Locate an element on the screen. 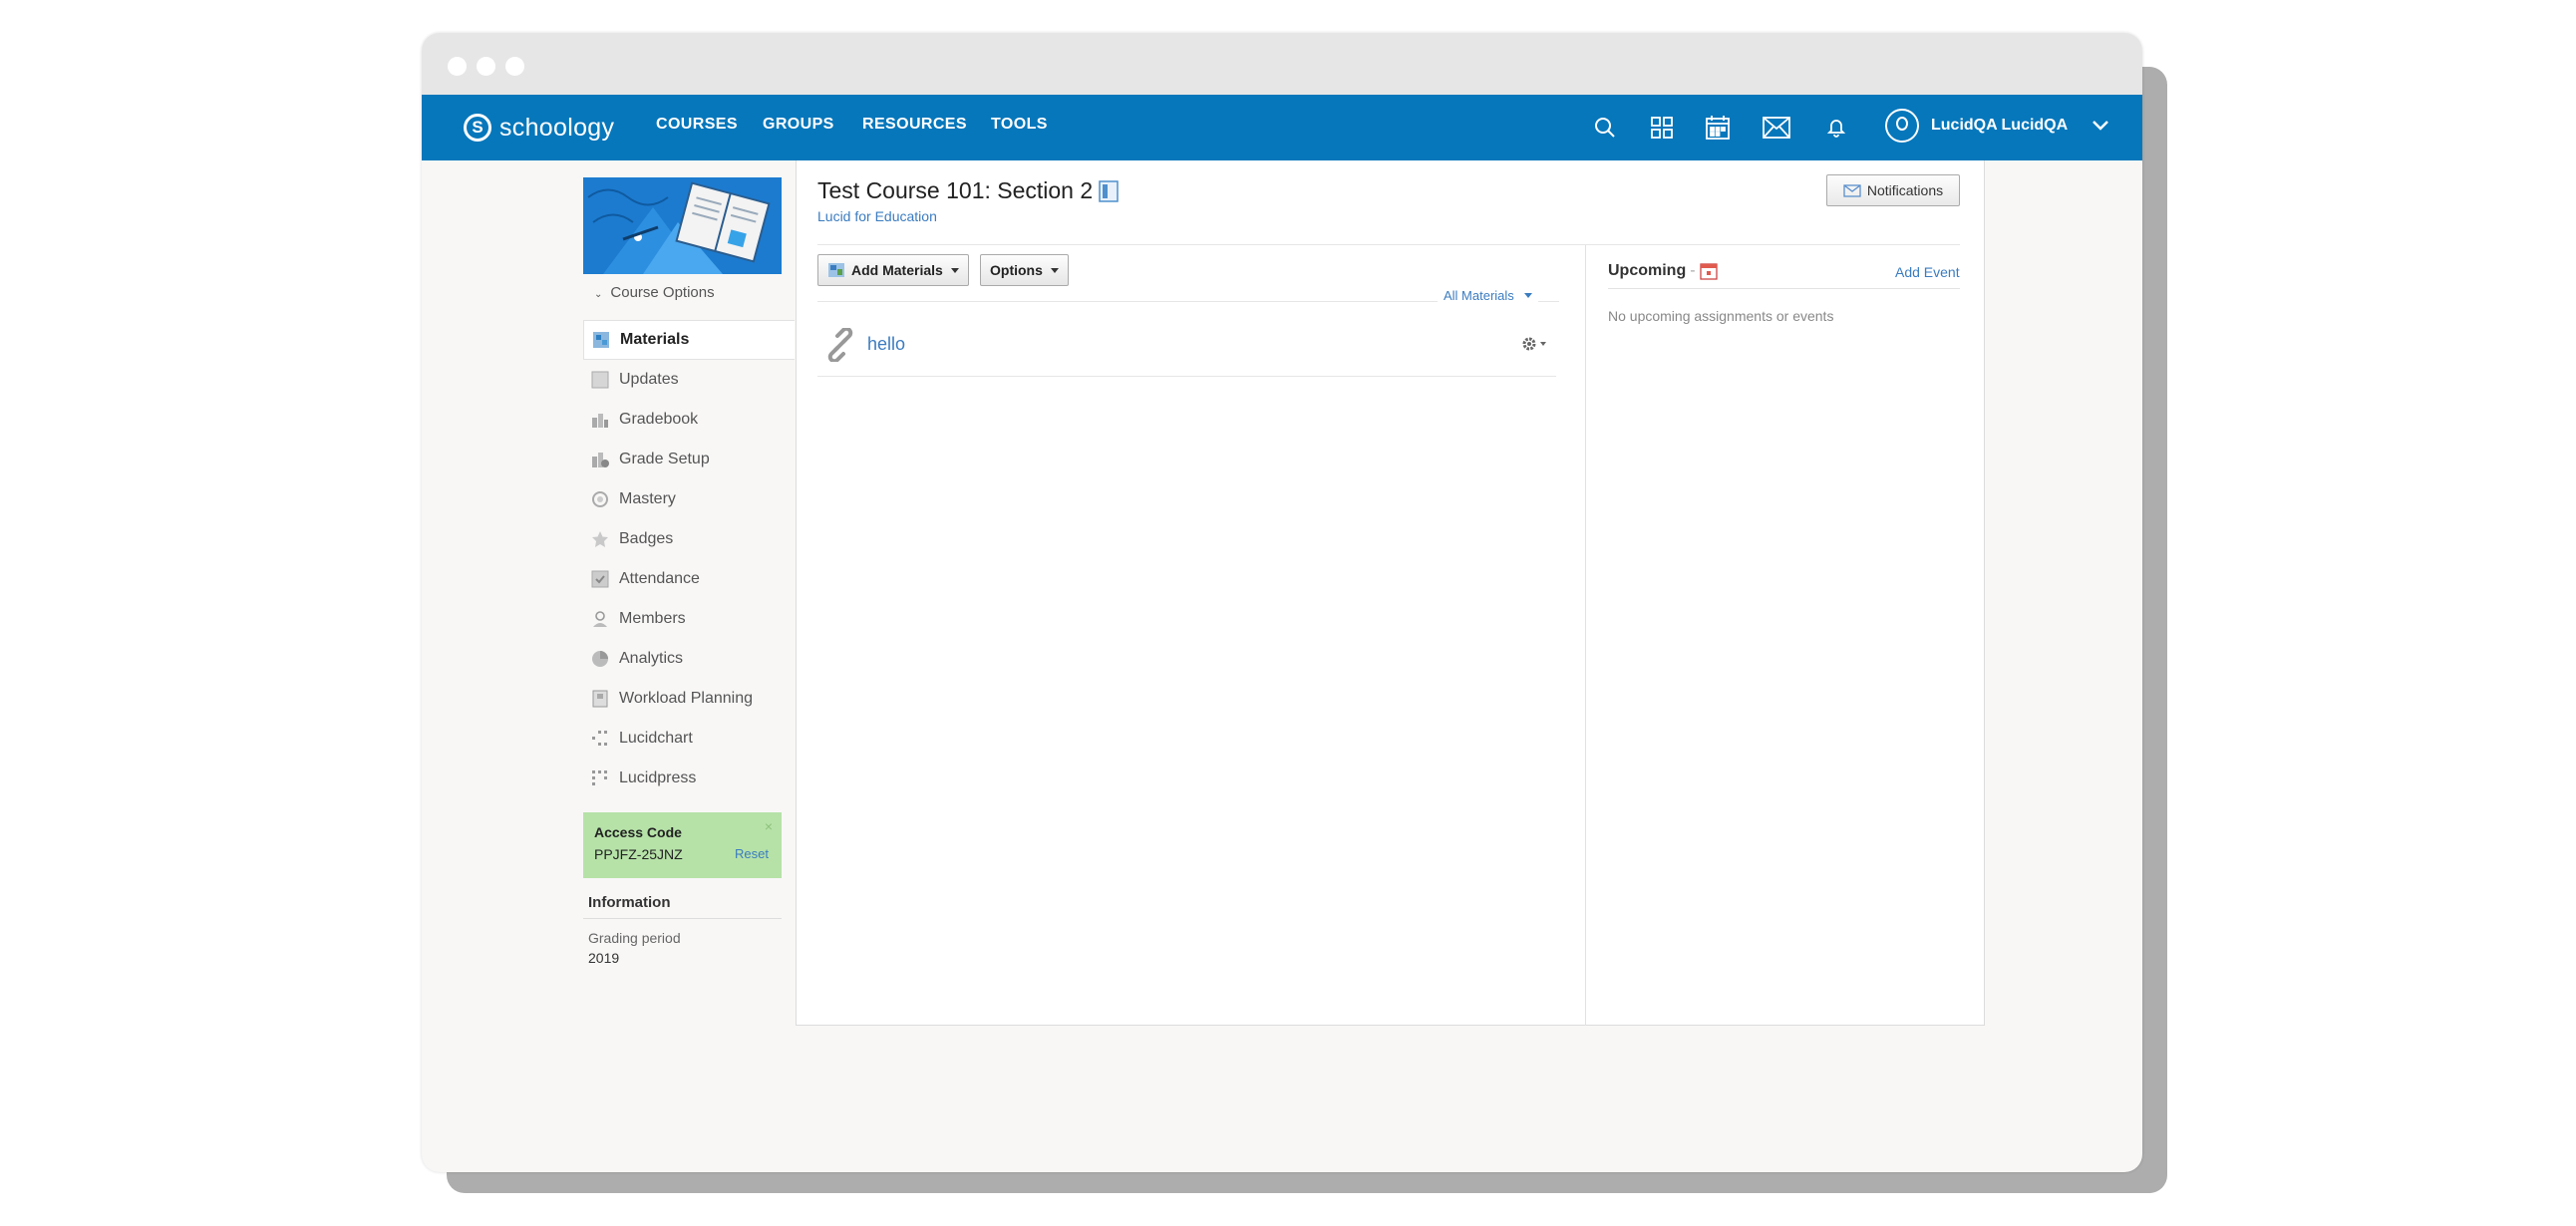  lucidpress-icon is located at coordinates (600, 778).